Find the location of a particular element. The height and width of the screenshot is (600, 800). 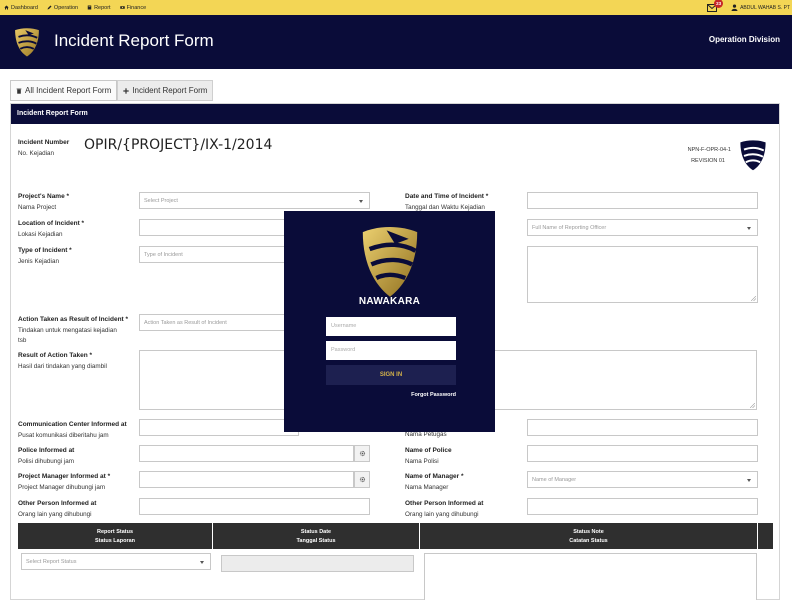

police-informed-label: Police Informed at is located at coordinates (46, 450).